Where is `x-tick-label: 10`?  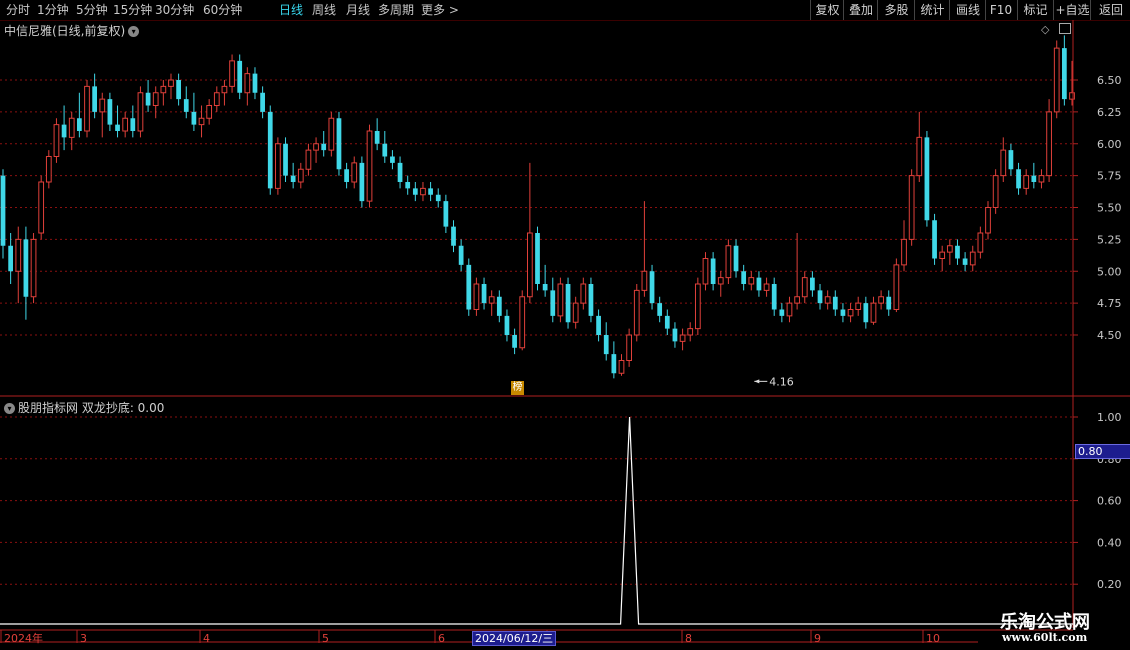
x-tick-label: 10 is located at coordinates (933, 638).